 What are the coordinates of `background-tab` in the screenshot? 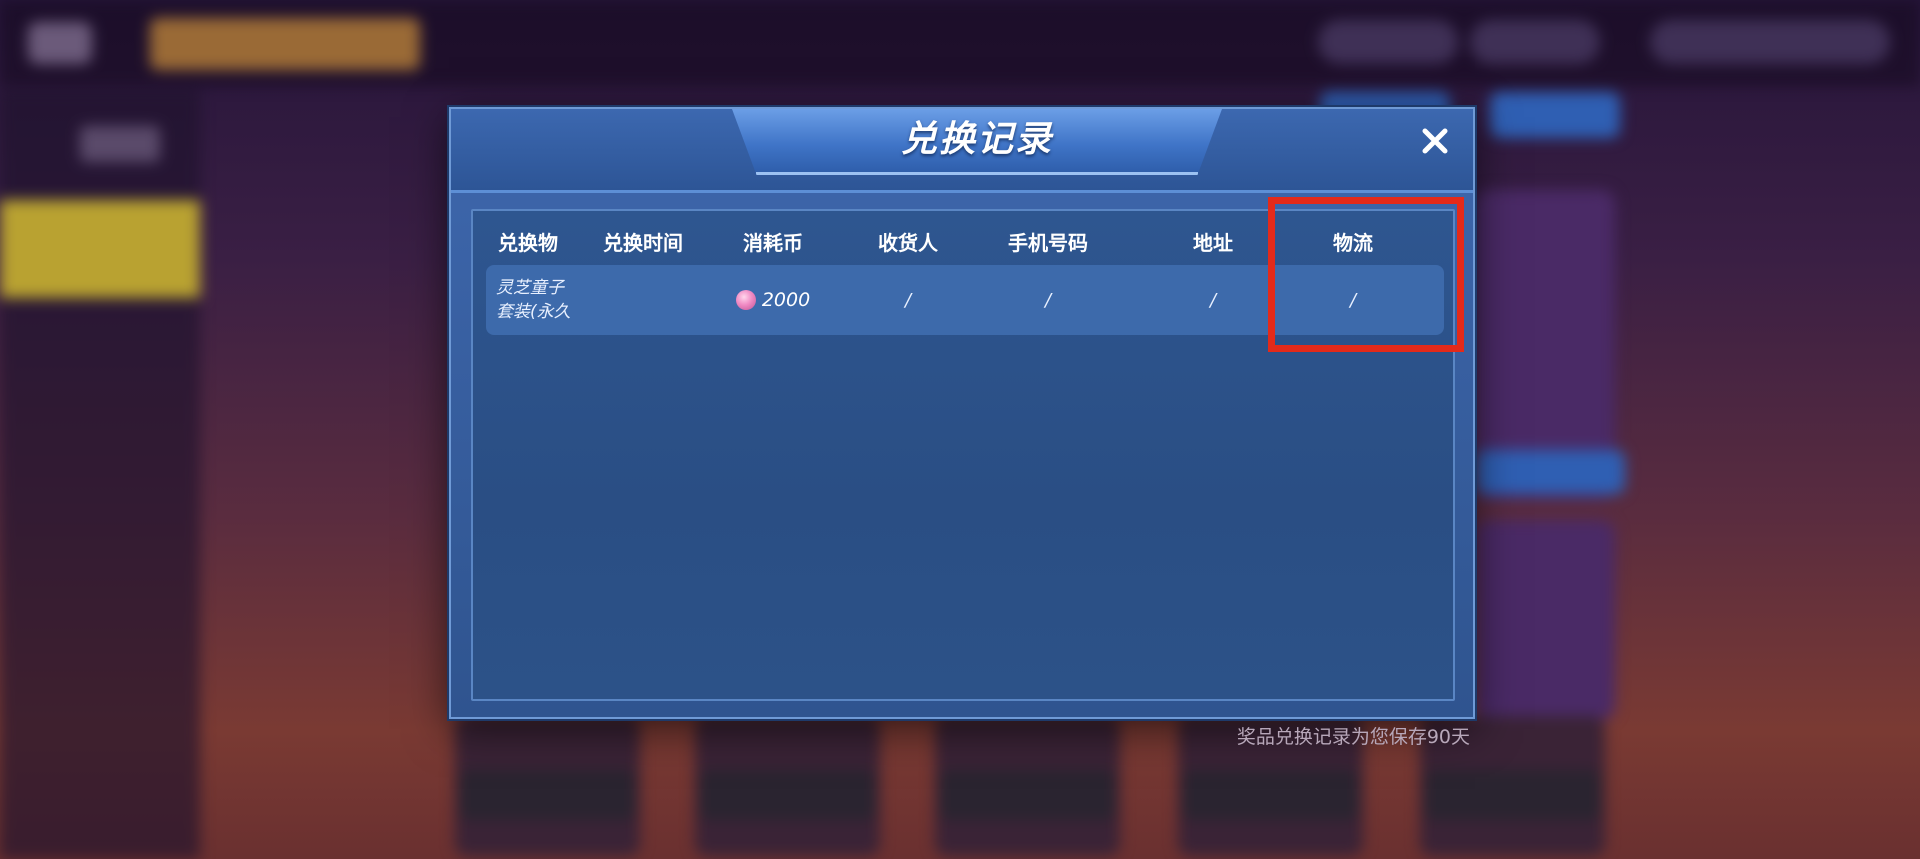 It's located at (1555, 115).